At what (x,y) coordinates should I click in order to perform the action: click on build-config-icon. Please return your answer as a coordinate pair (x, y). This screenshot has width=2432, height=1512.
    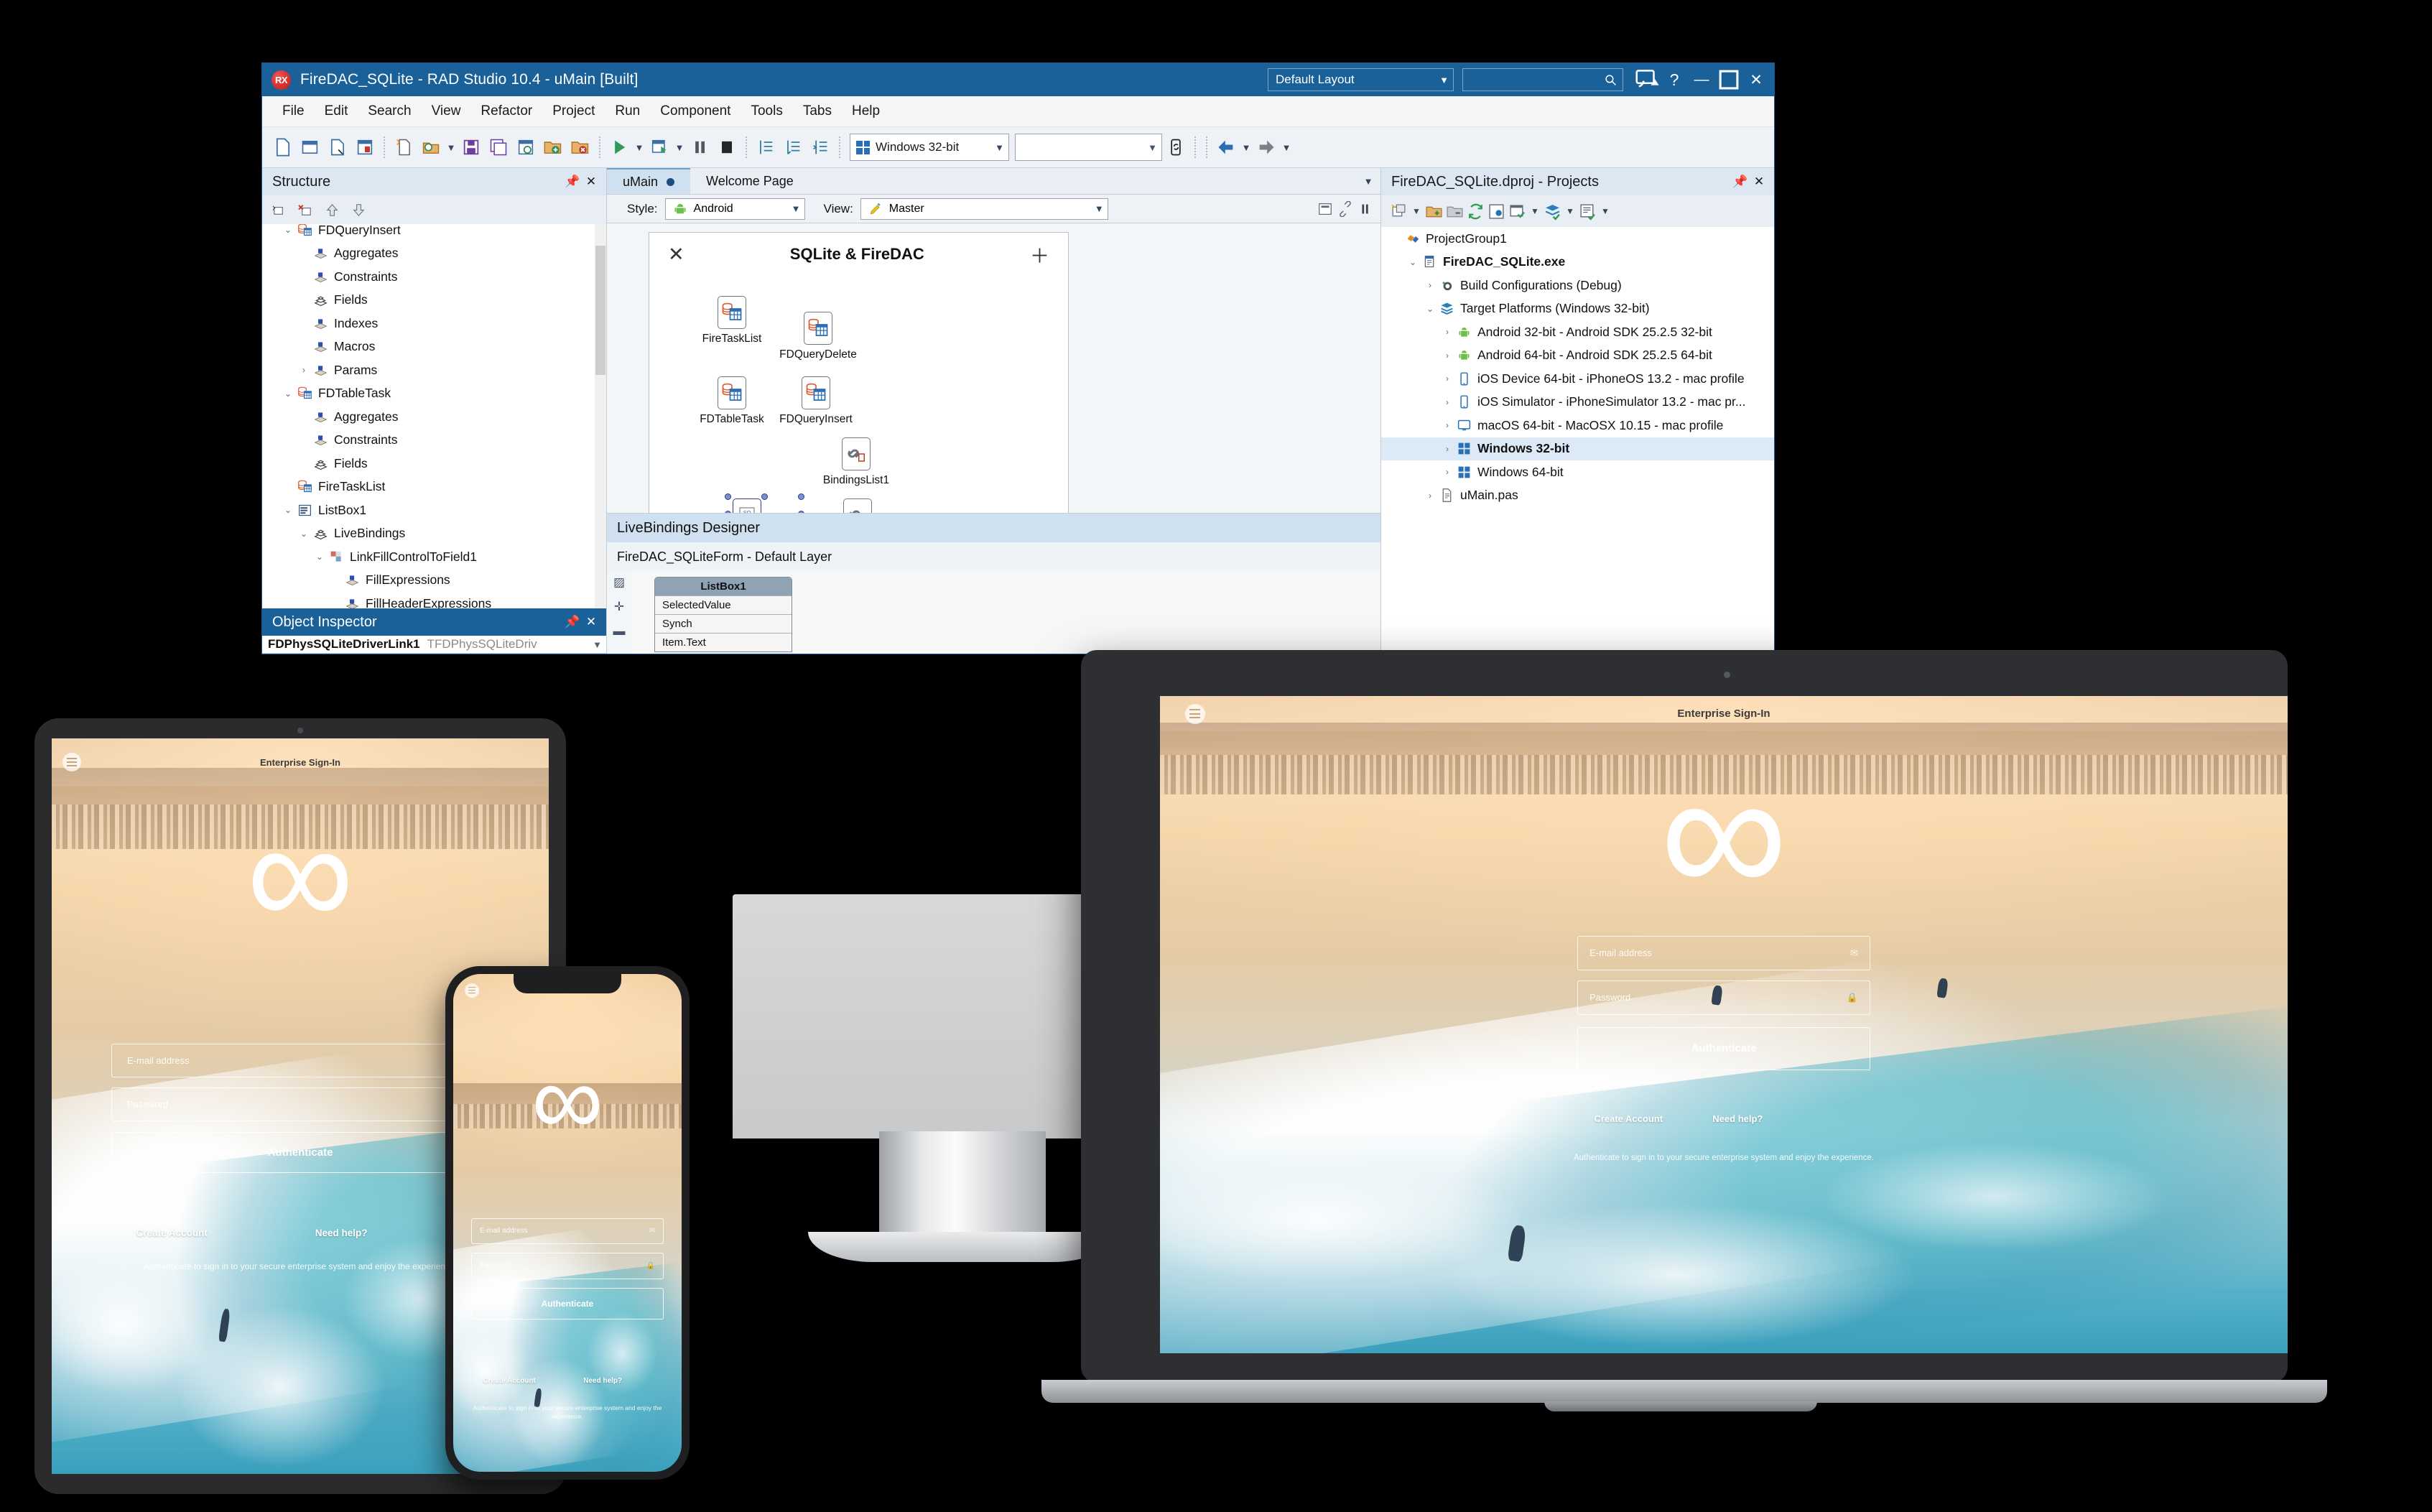
    Looking at the image, I should click on (1517, 212).